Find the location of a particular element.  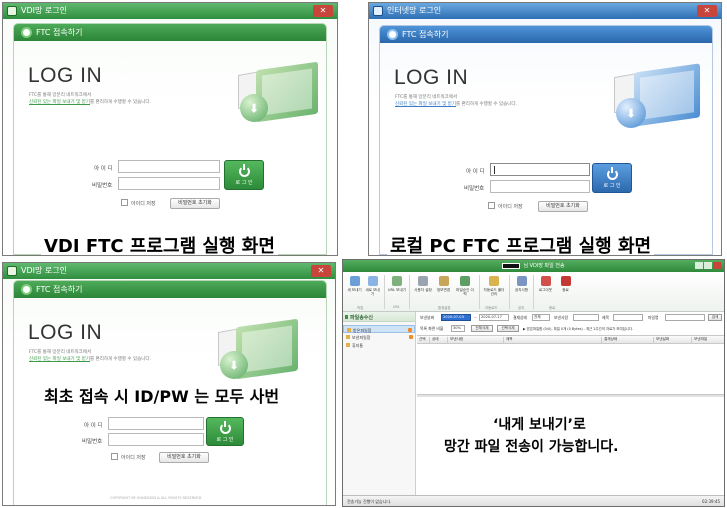

approval-history-button: 파일승인 이력 is located at coordinates (465, 286).